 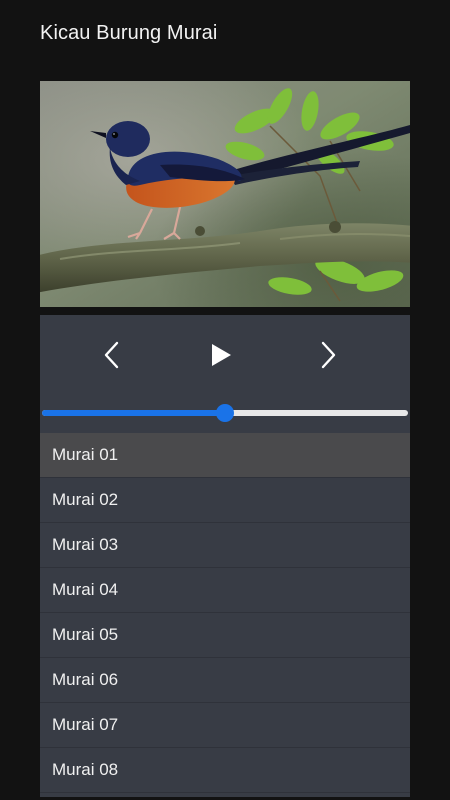 I want to click on seek-progress-fill, so click(x=133, y=413).